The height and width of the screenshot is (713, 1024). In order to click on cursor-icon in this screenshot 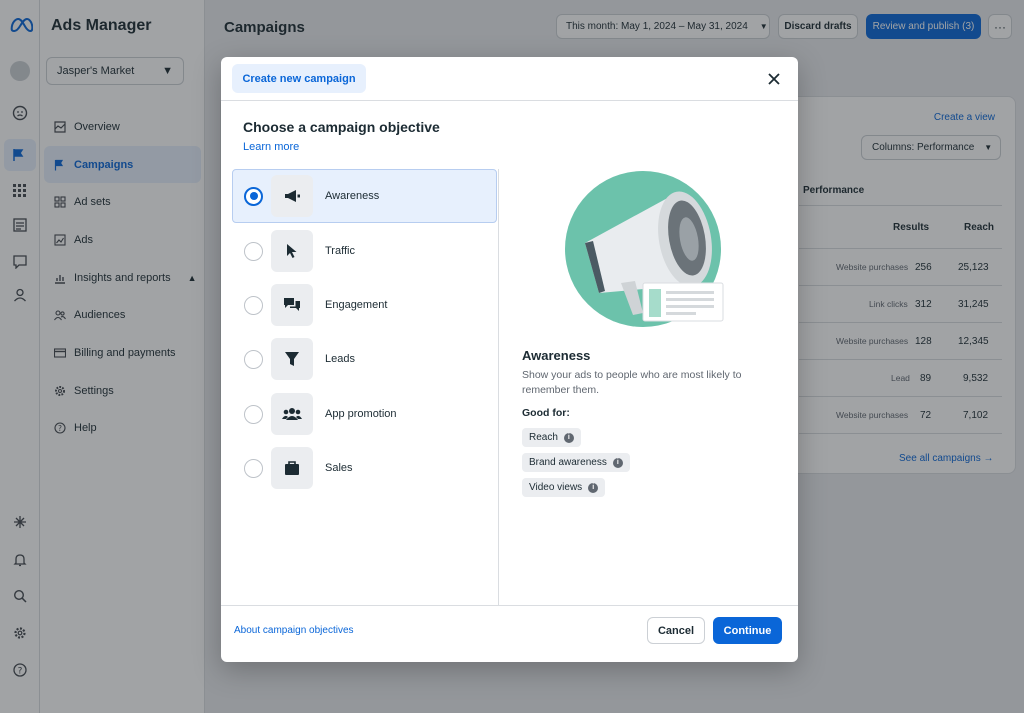, I will do `click(292, 251)`.